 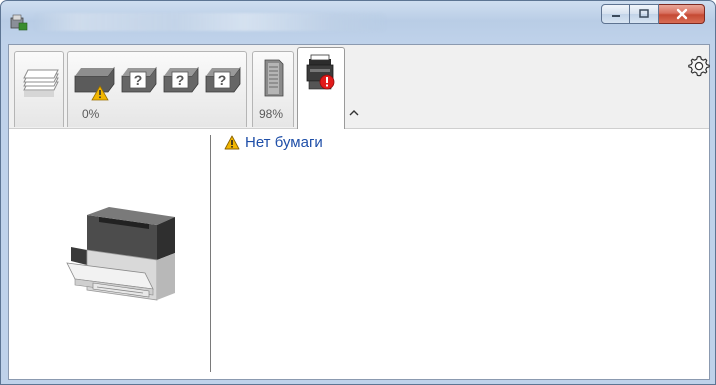 I want to click on minimize-icon, so click(x=615, y=16).